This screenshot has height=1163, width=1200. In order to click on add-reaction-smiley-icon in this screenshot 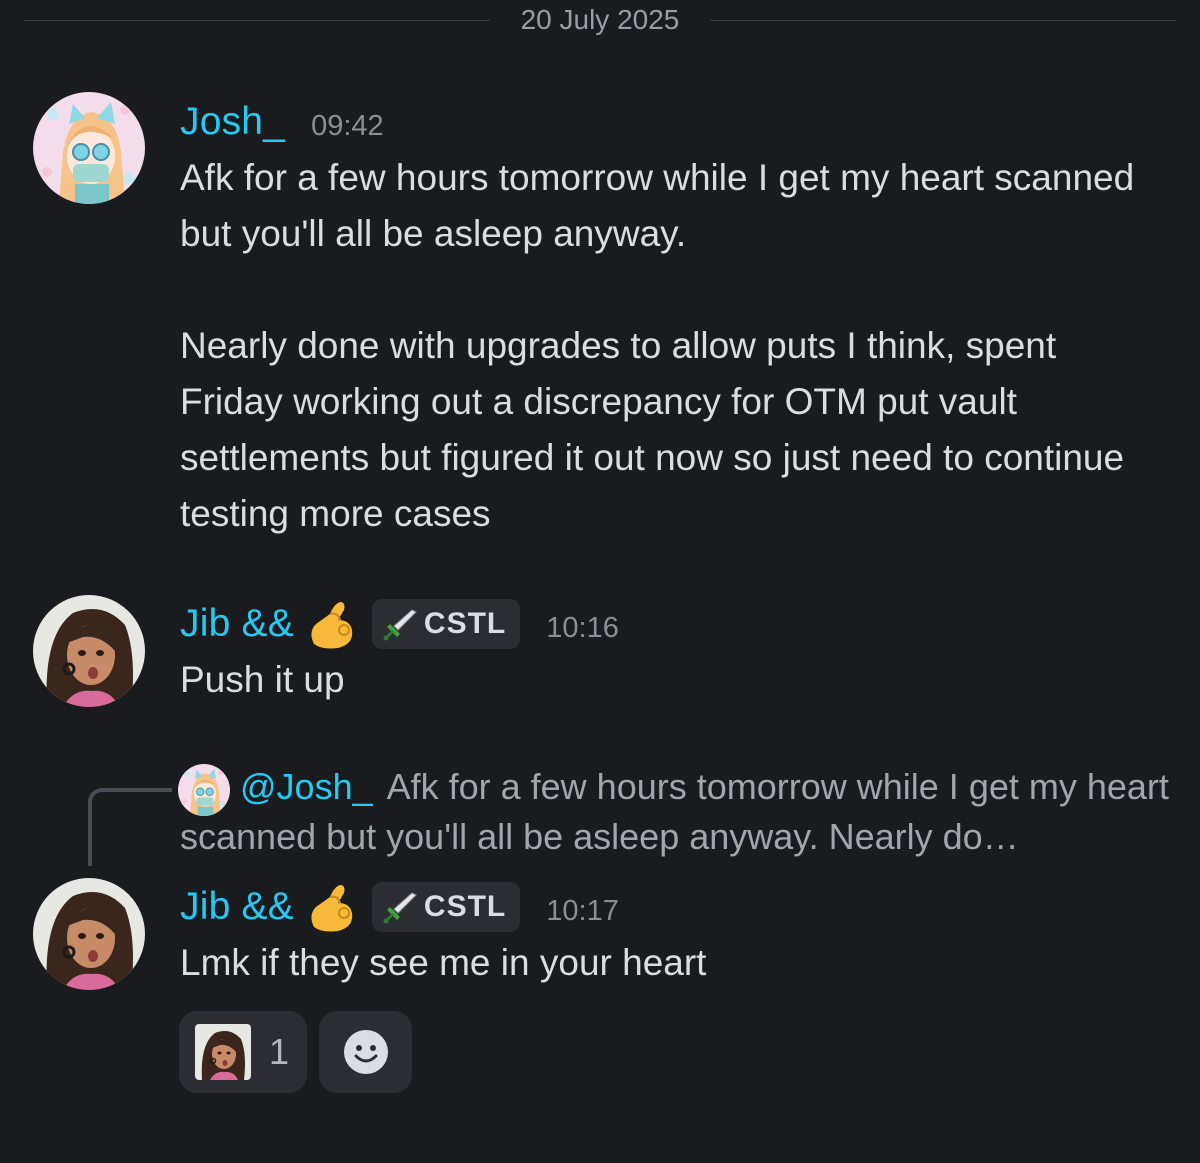, I will do `click(365, 1052)`.